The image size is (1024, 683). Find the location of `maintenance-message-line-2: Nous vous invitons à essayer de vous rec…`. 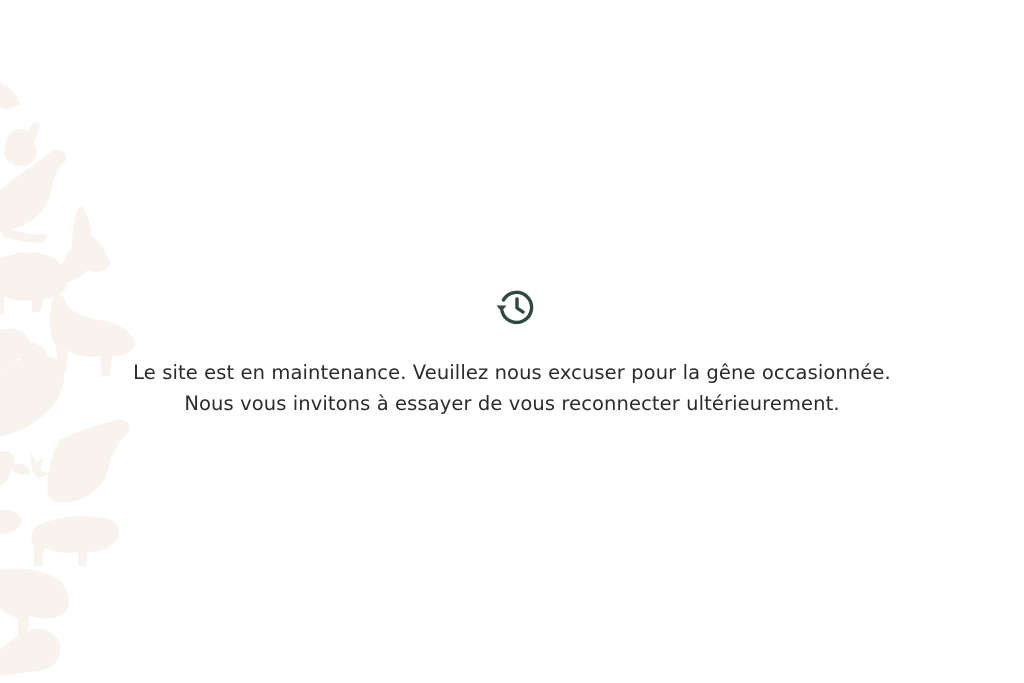

maintenance-message-line-2: Nous vous invitons à essayer de vous rec… is located at coordinates (512, 403).